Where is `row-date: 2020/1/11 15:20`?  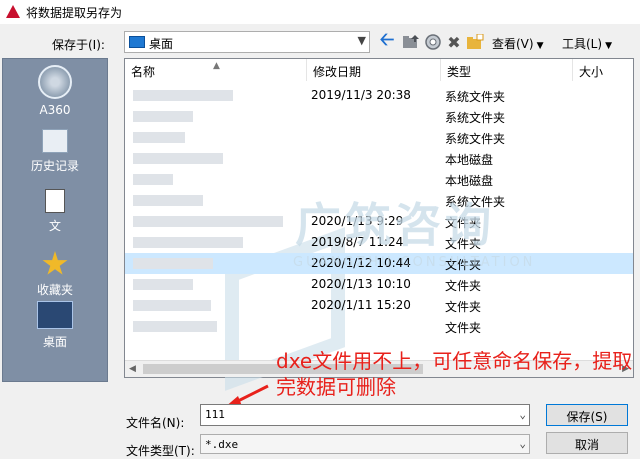 row-date: 2020/1/11 15:20 is located at coordinates (361, 305).